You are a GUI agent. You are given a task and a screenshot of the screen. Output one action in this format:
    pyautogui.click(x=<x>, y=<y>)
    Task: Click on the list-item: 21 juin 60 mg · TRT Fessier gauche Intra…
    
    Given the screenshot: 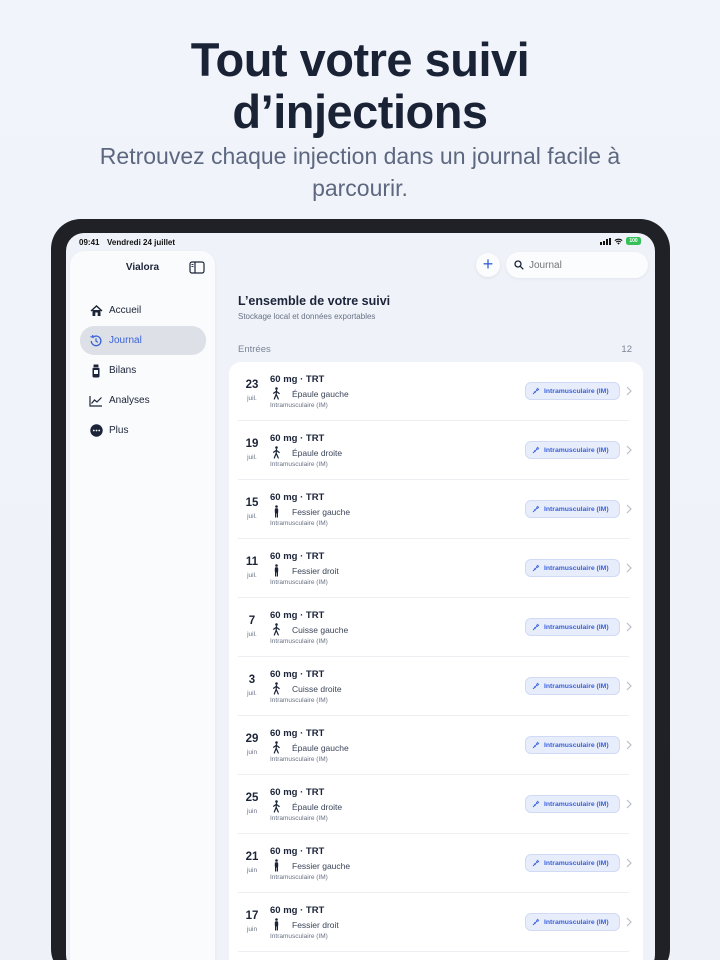 What is the action you would take?
    pyautogui.click(x=436, y=863)
    